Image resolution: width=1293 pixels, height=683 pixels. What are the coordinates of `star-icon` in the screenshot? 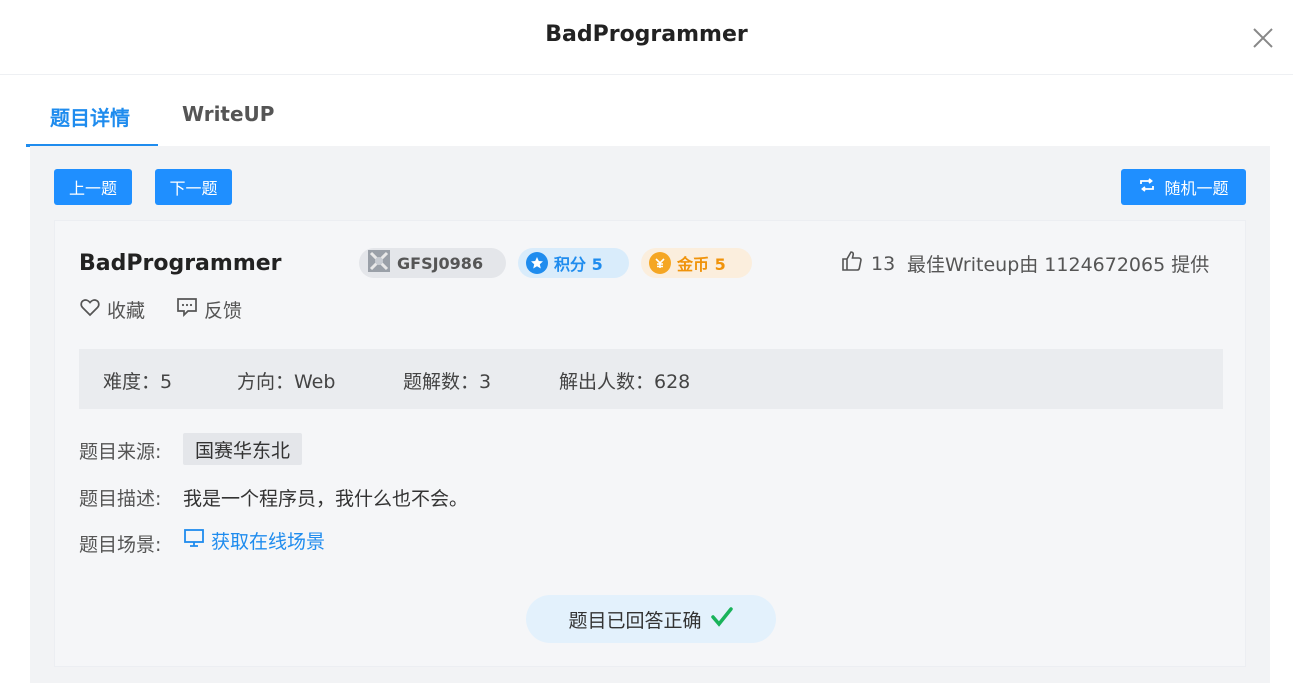 It's located at (537, 263).